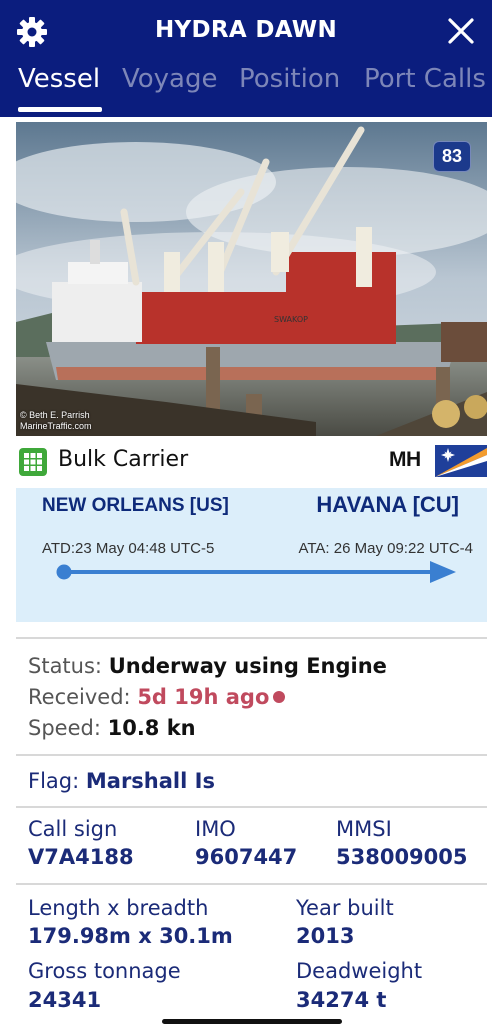 The height and width of the screenshot is (1024, 492). Describe the element at coordinates (54, 781) in the screenshot. I see `flag-label: Flag:` at that location.